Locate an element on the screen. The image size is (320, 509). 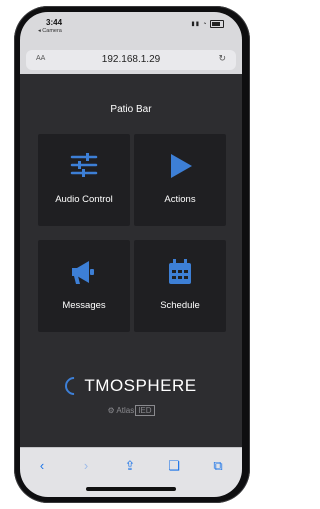
messages-label: Messages is located at coordinates (84, 305).